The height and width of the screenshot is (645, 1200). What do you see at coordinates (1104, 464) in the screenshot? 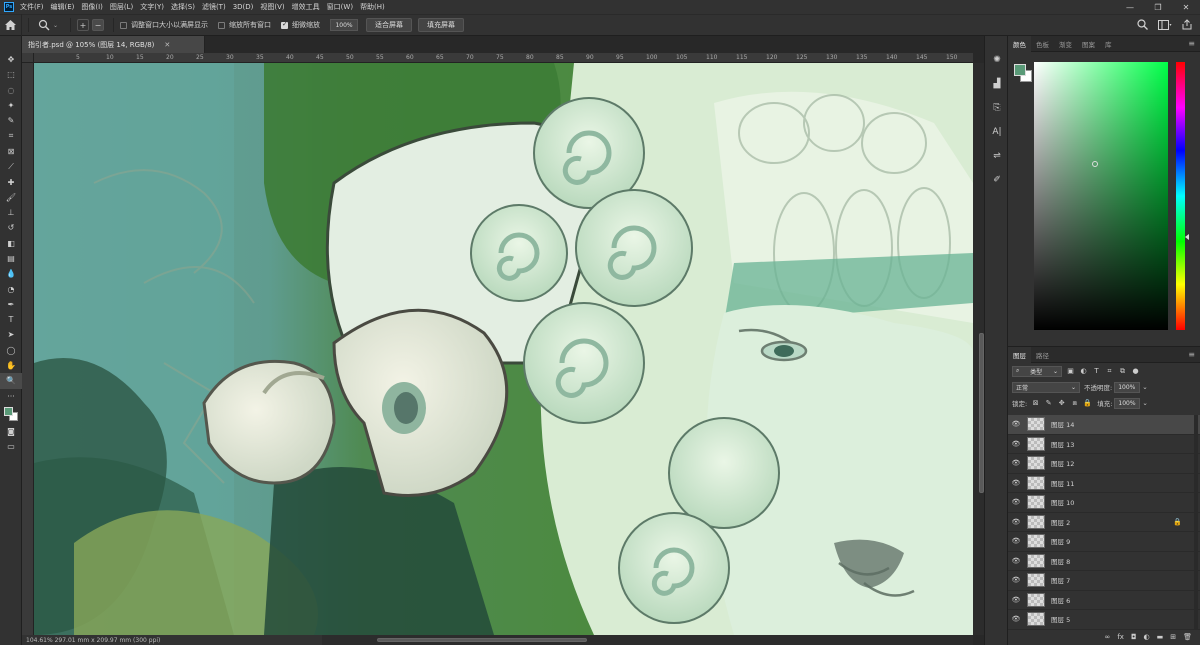
I see `layer-row: 👁 图层 12` at bounding box center [1104, 464].